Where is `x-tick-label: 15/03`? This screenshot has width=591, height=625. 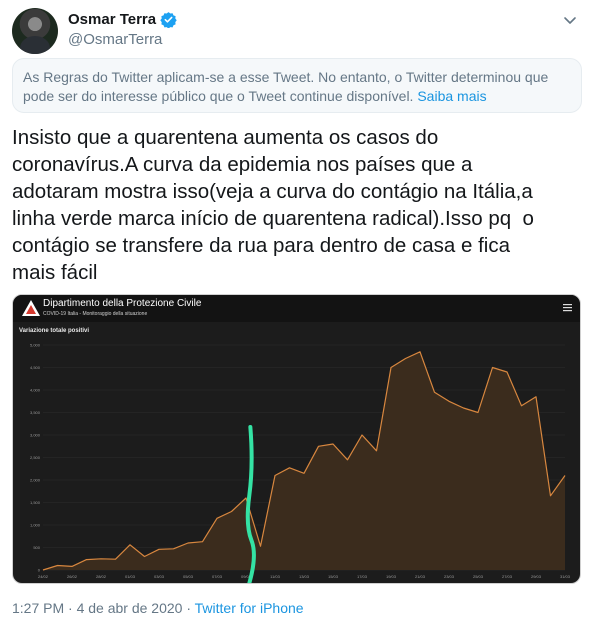 x-tick-label: 15/03 is located at coordinates (333, 576).